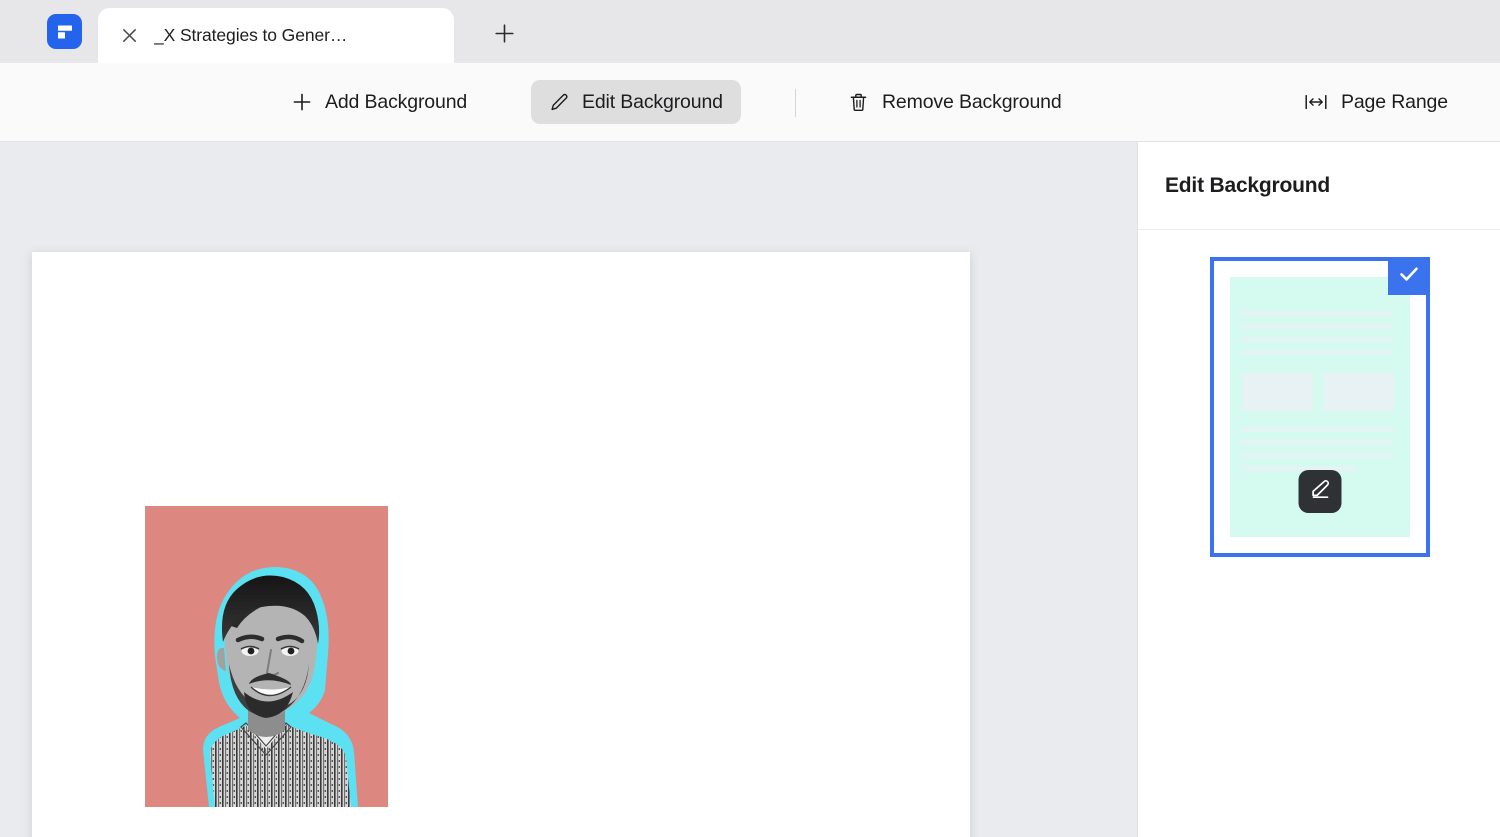 The image size is (1500, 837). What do you see at coordinates (396, 101) in the screenshot?
I see `add-background-label: Add Background` at bounding box center [396, 101].